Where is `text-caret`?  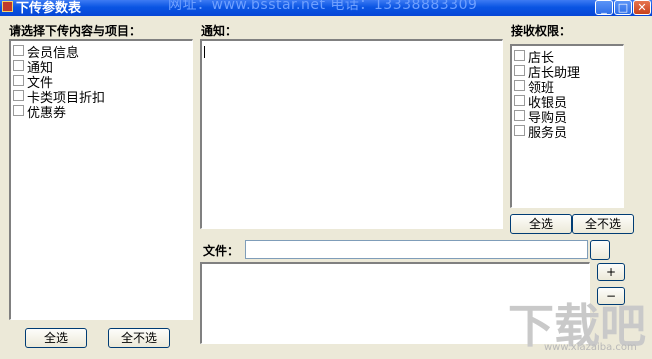
text-caret is located at coordinates (204, 52).